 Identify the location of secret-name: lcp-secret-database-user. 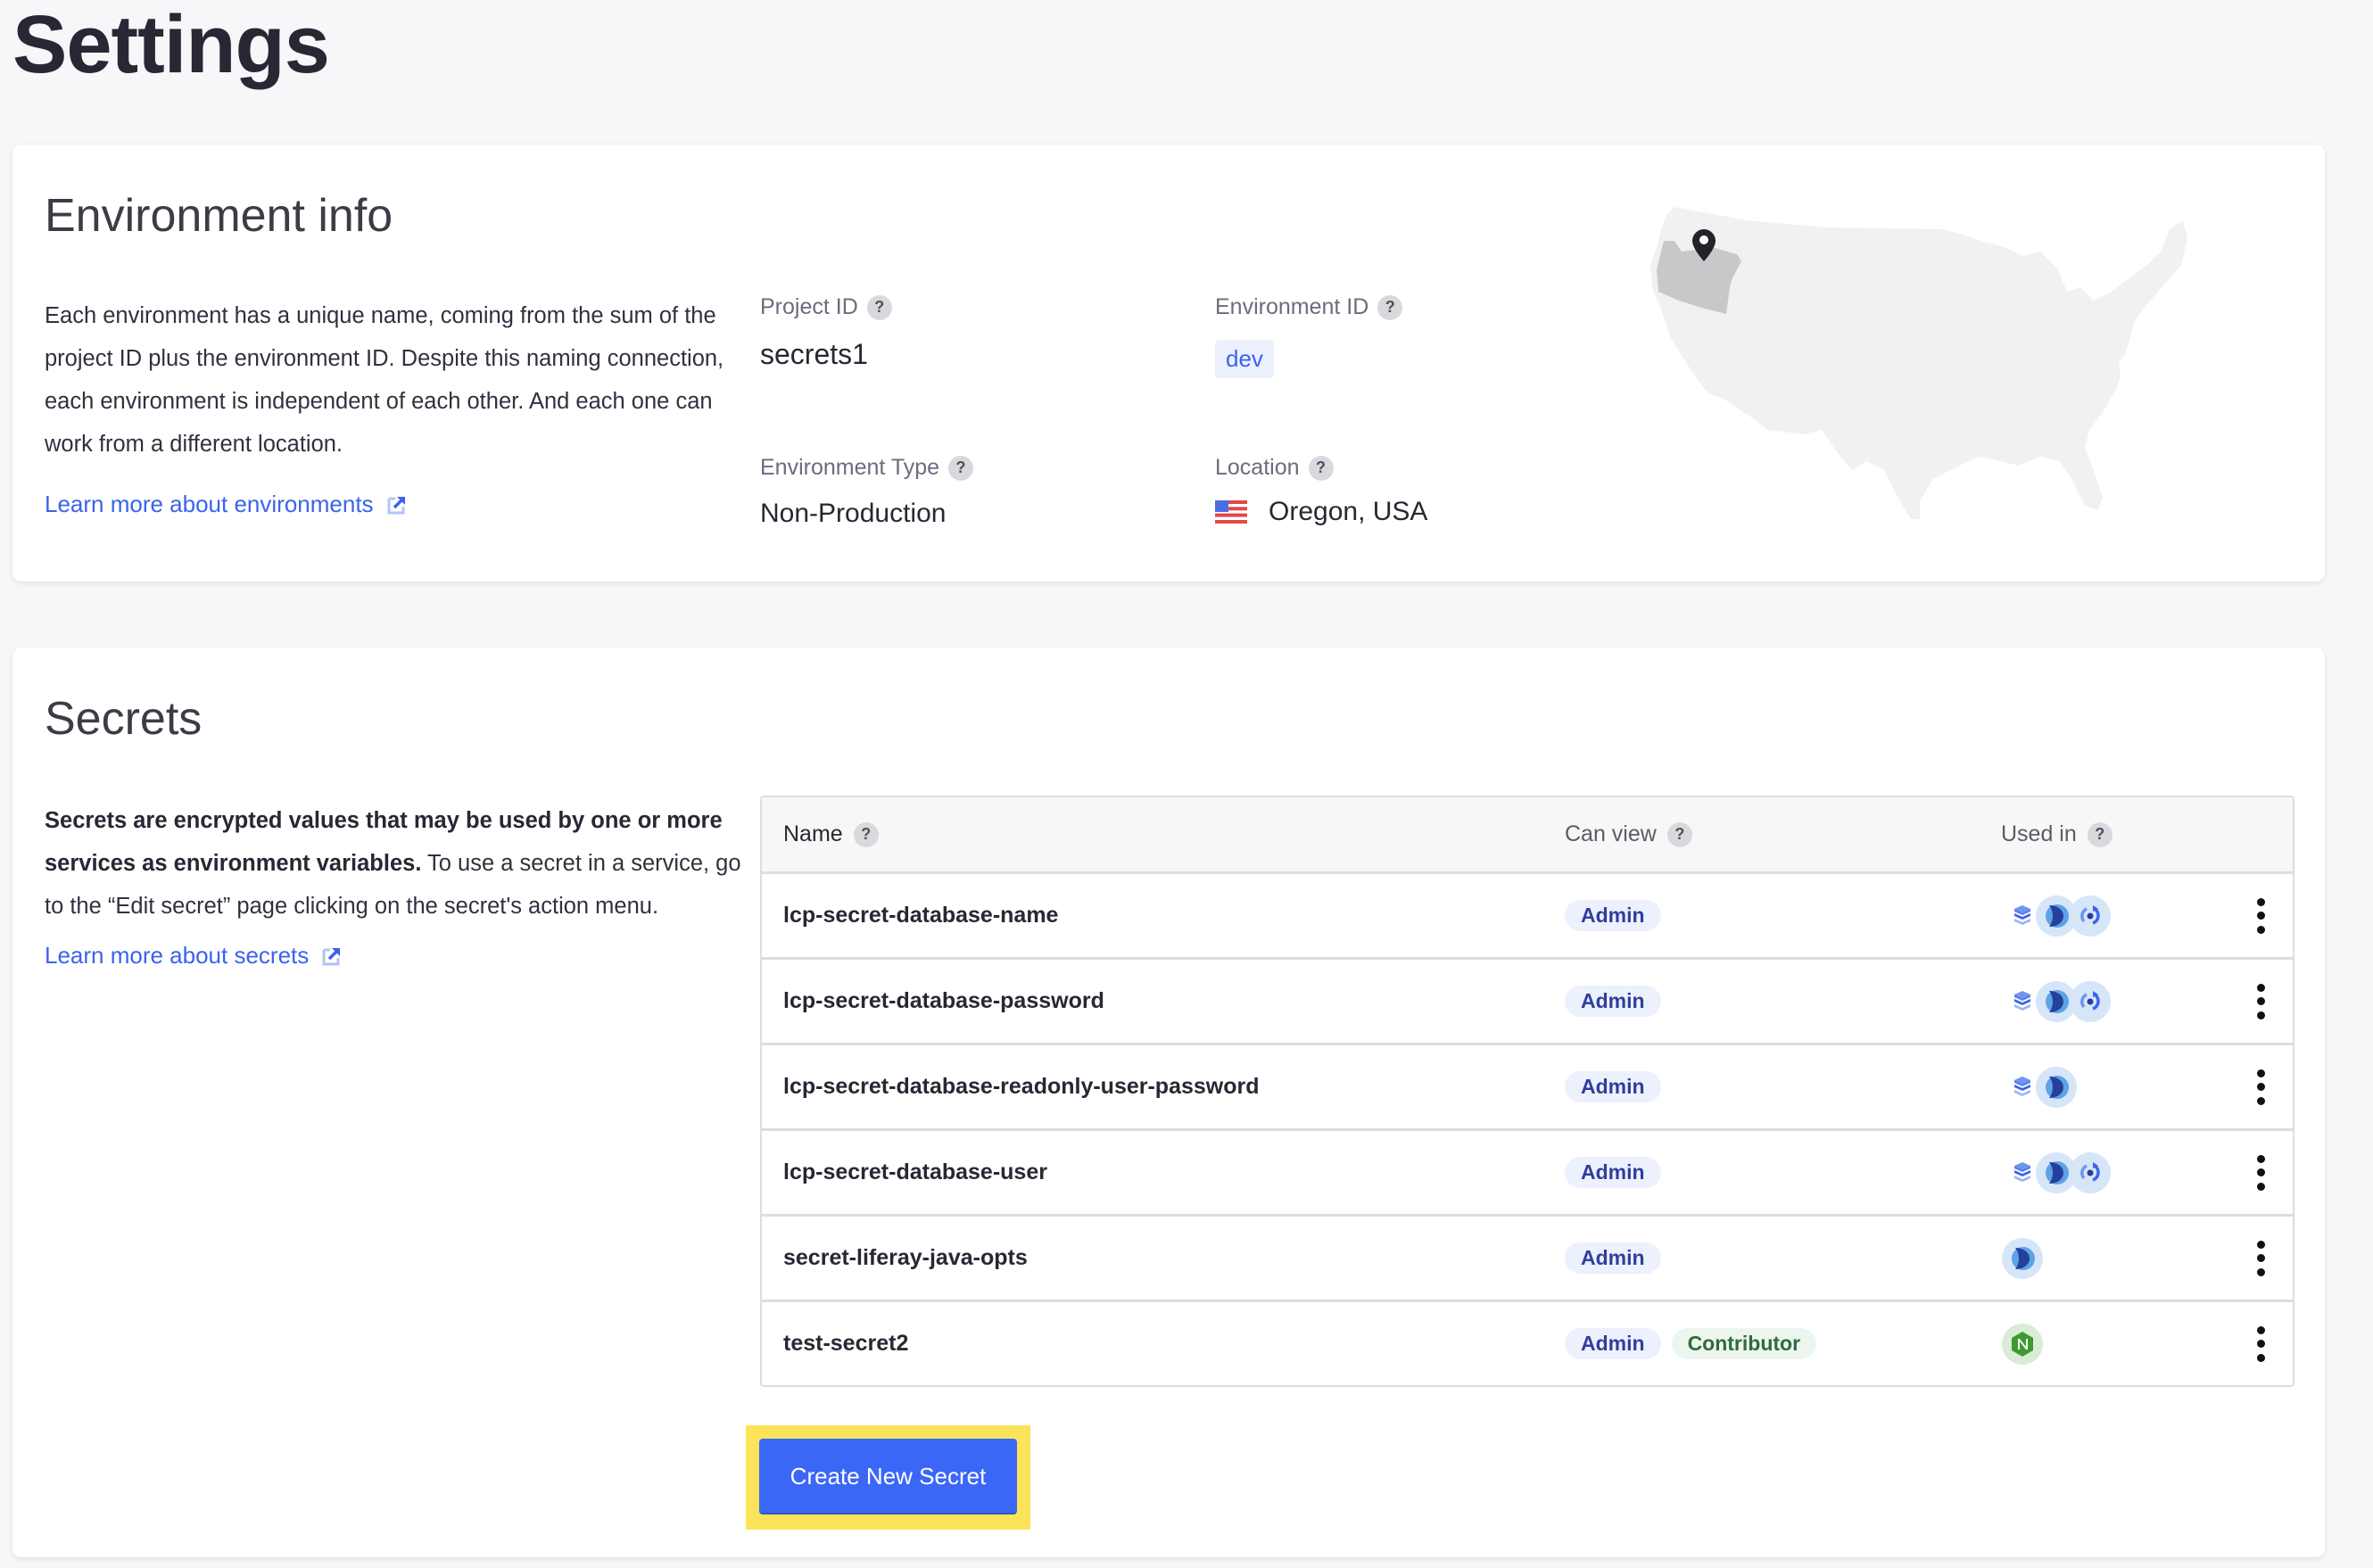
(915, 1172).